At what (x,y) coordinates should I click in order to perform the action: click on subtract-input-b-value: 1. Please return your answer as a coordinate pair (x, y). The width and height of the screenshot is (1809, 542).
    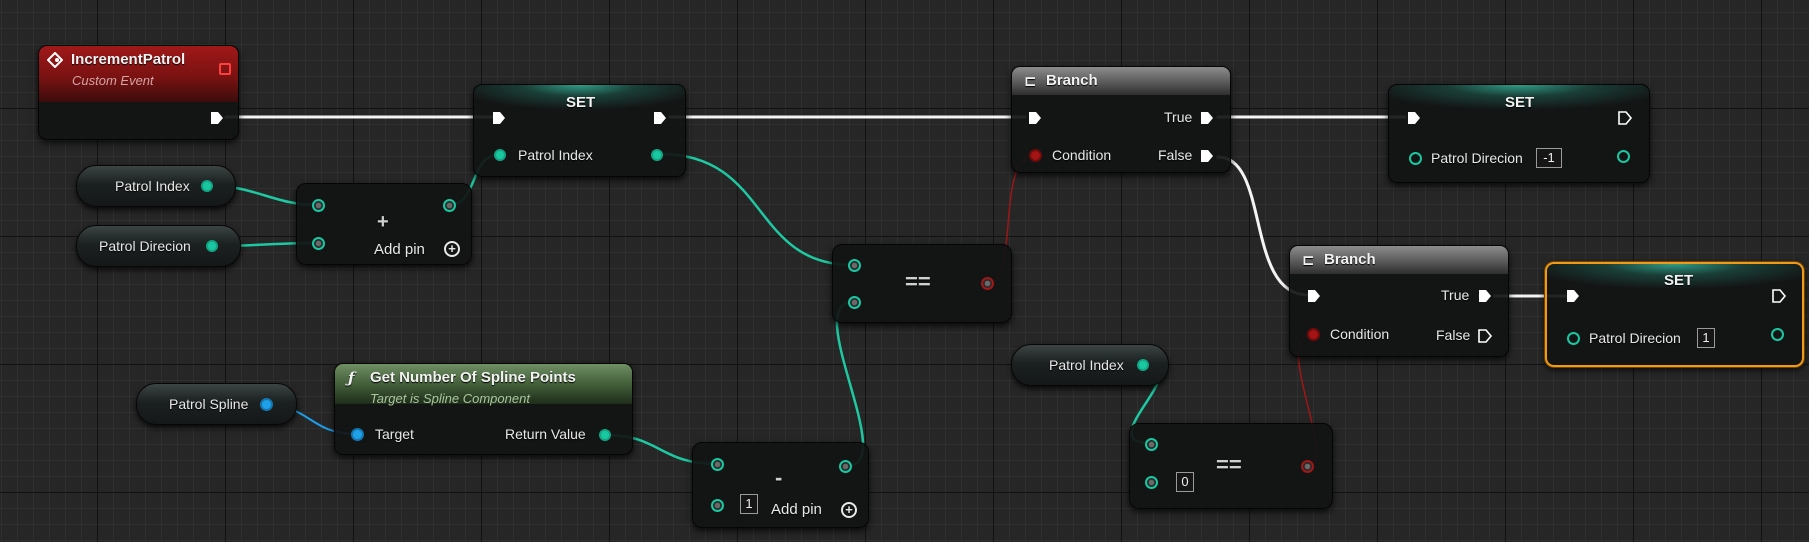
    Looking at the image, I should click on (749, 504).